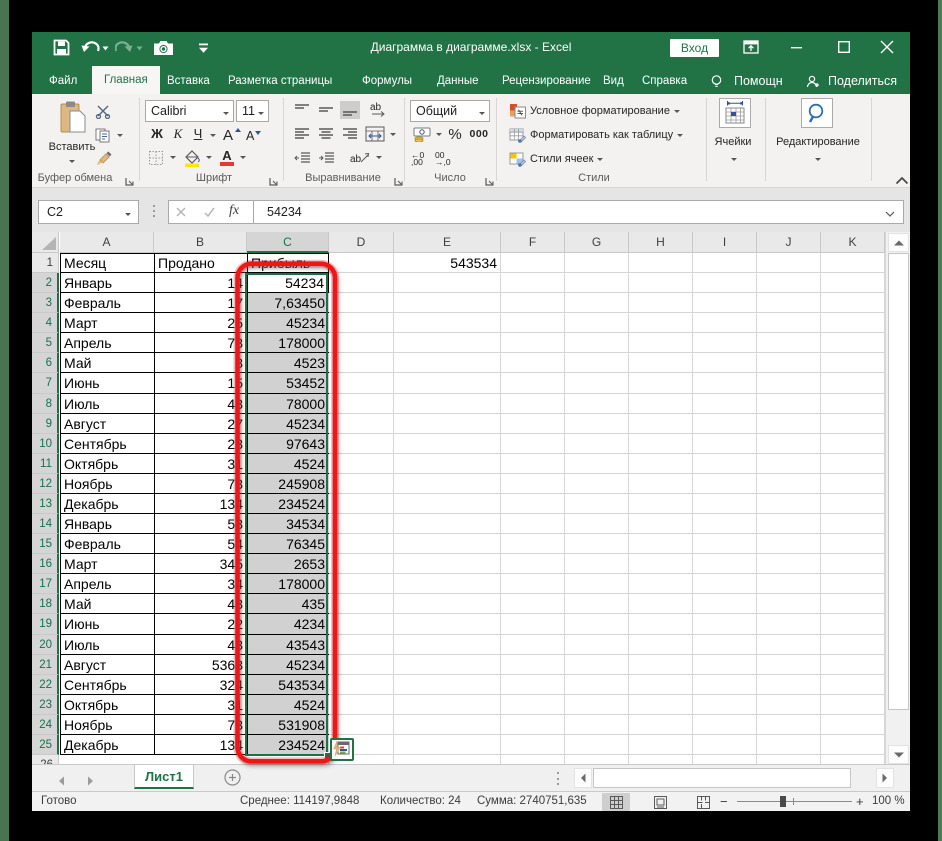 The width and height of the screenshot is (942, 841). I want to click on tab-рецензирование: Рецензирование, so click(546, 81).